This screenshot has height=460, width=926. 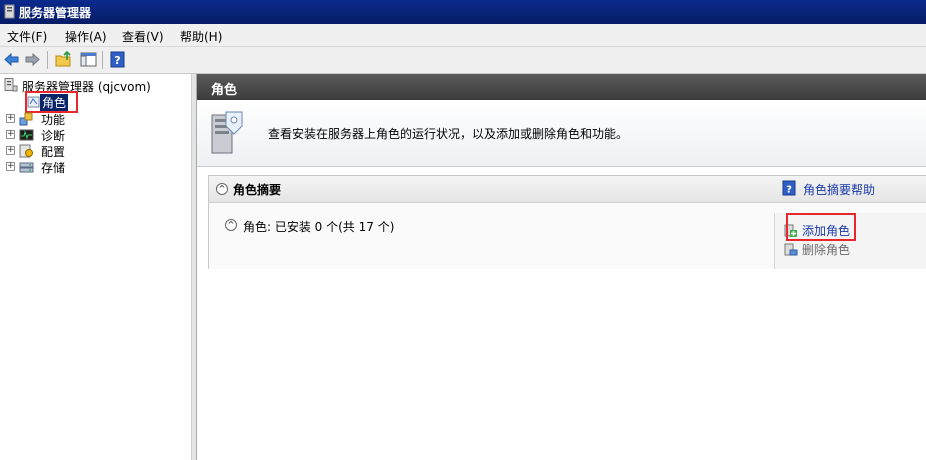 What do you see at coordinates (257, 190) in the screenshot?
I see `roles-summary-title: 角色摘要` at bounding box center [257, 190].